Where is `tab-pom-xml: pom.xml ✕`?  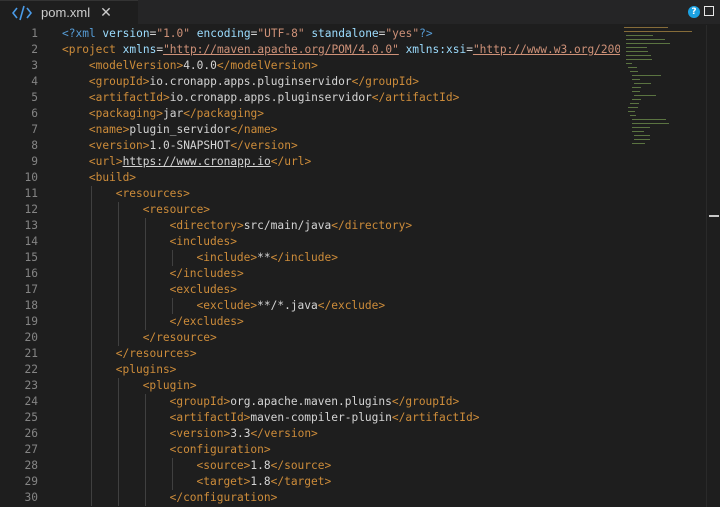 tab-pom-xml: pom.xml ✕ is located at coordinates (69, 12).